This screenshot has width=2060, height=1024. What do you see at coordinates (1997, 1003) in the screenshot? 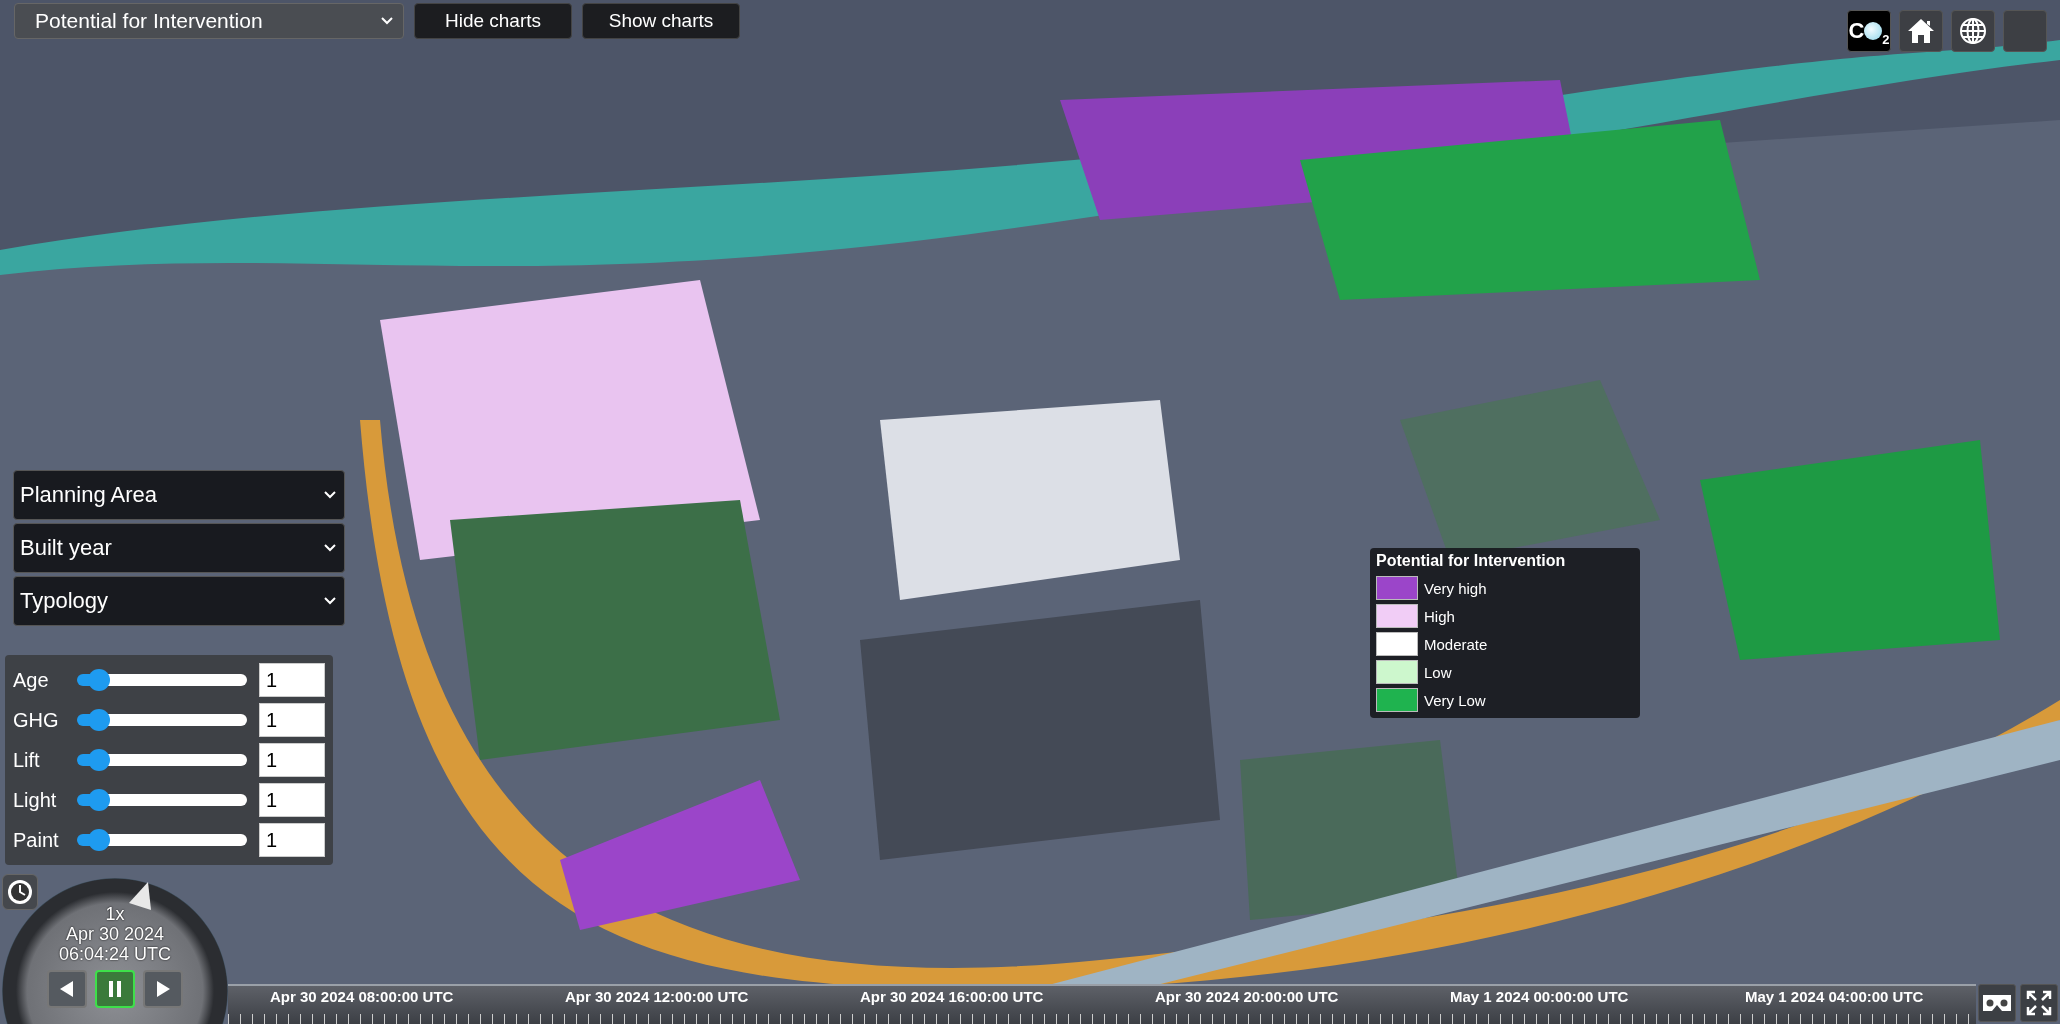
I see `vr-headset-icon` at bounding box center [1997, 1003].